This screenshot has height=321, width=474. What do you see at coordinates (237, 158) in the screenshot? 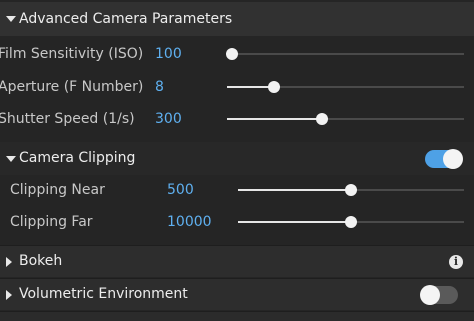
I see `camera-clipping-header: Camera Clipping` at bounding box center [237, 158].